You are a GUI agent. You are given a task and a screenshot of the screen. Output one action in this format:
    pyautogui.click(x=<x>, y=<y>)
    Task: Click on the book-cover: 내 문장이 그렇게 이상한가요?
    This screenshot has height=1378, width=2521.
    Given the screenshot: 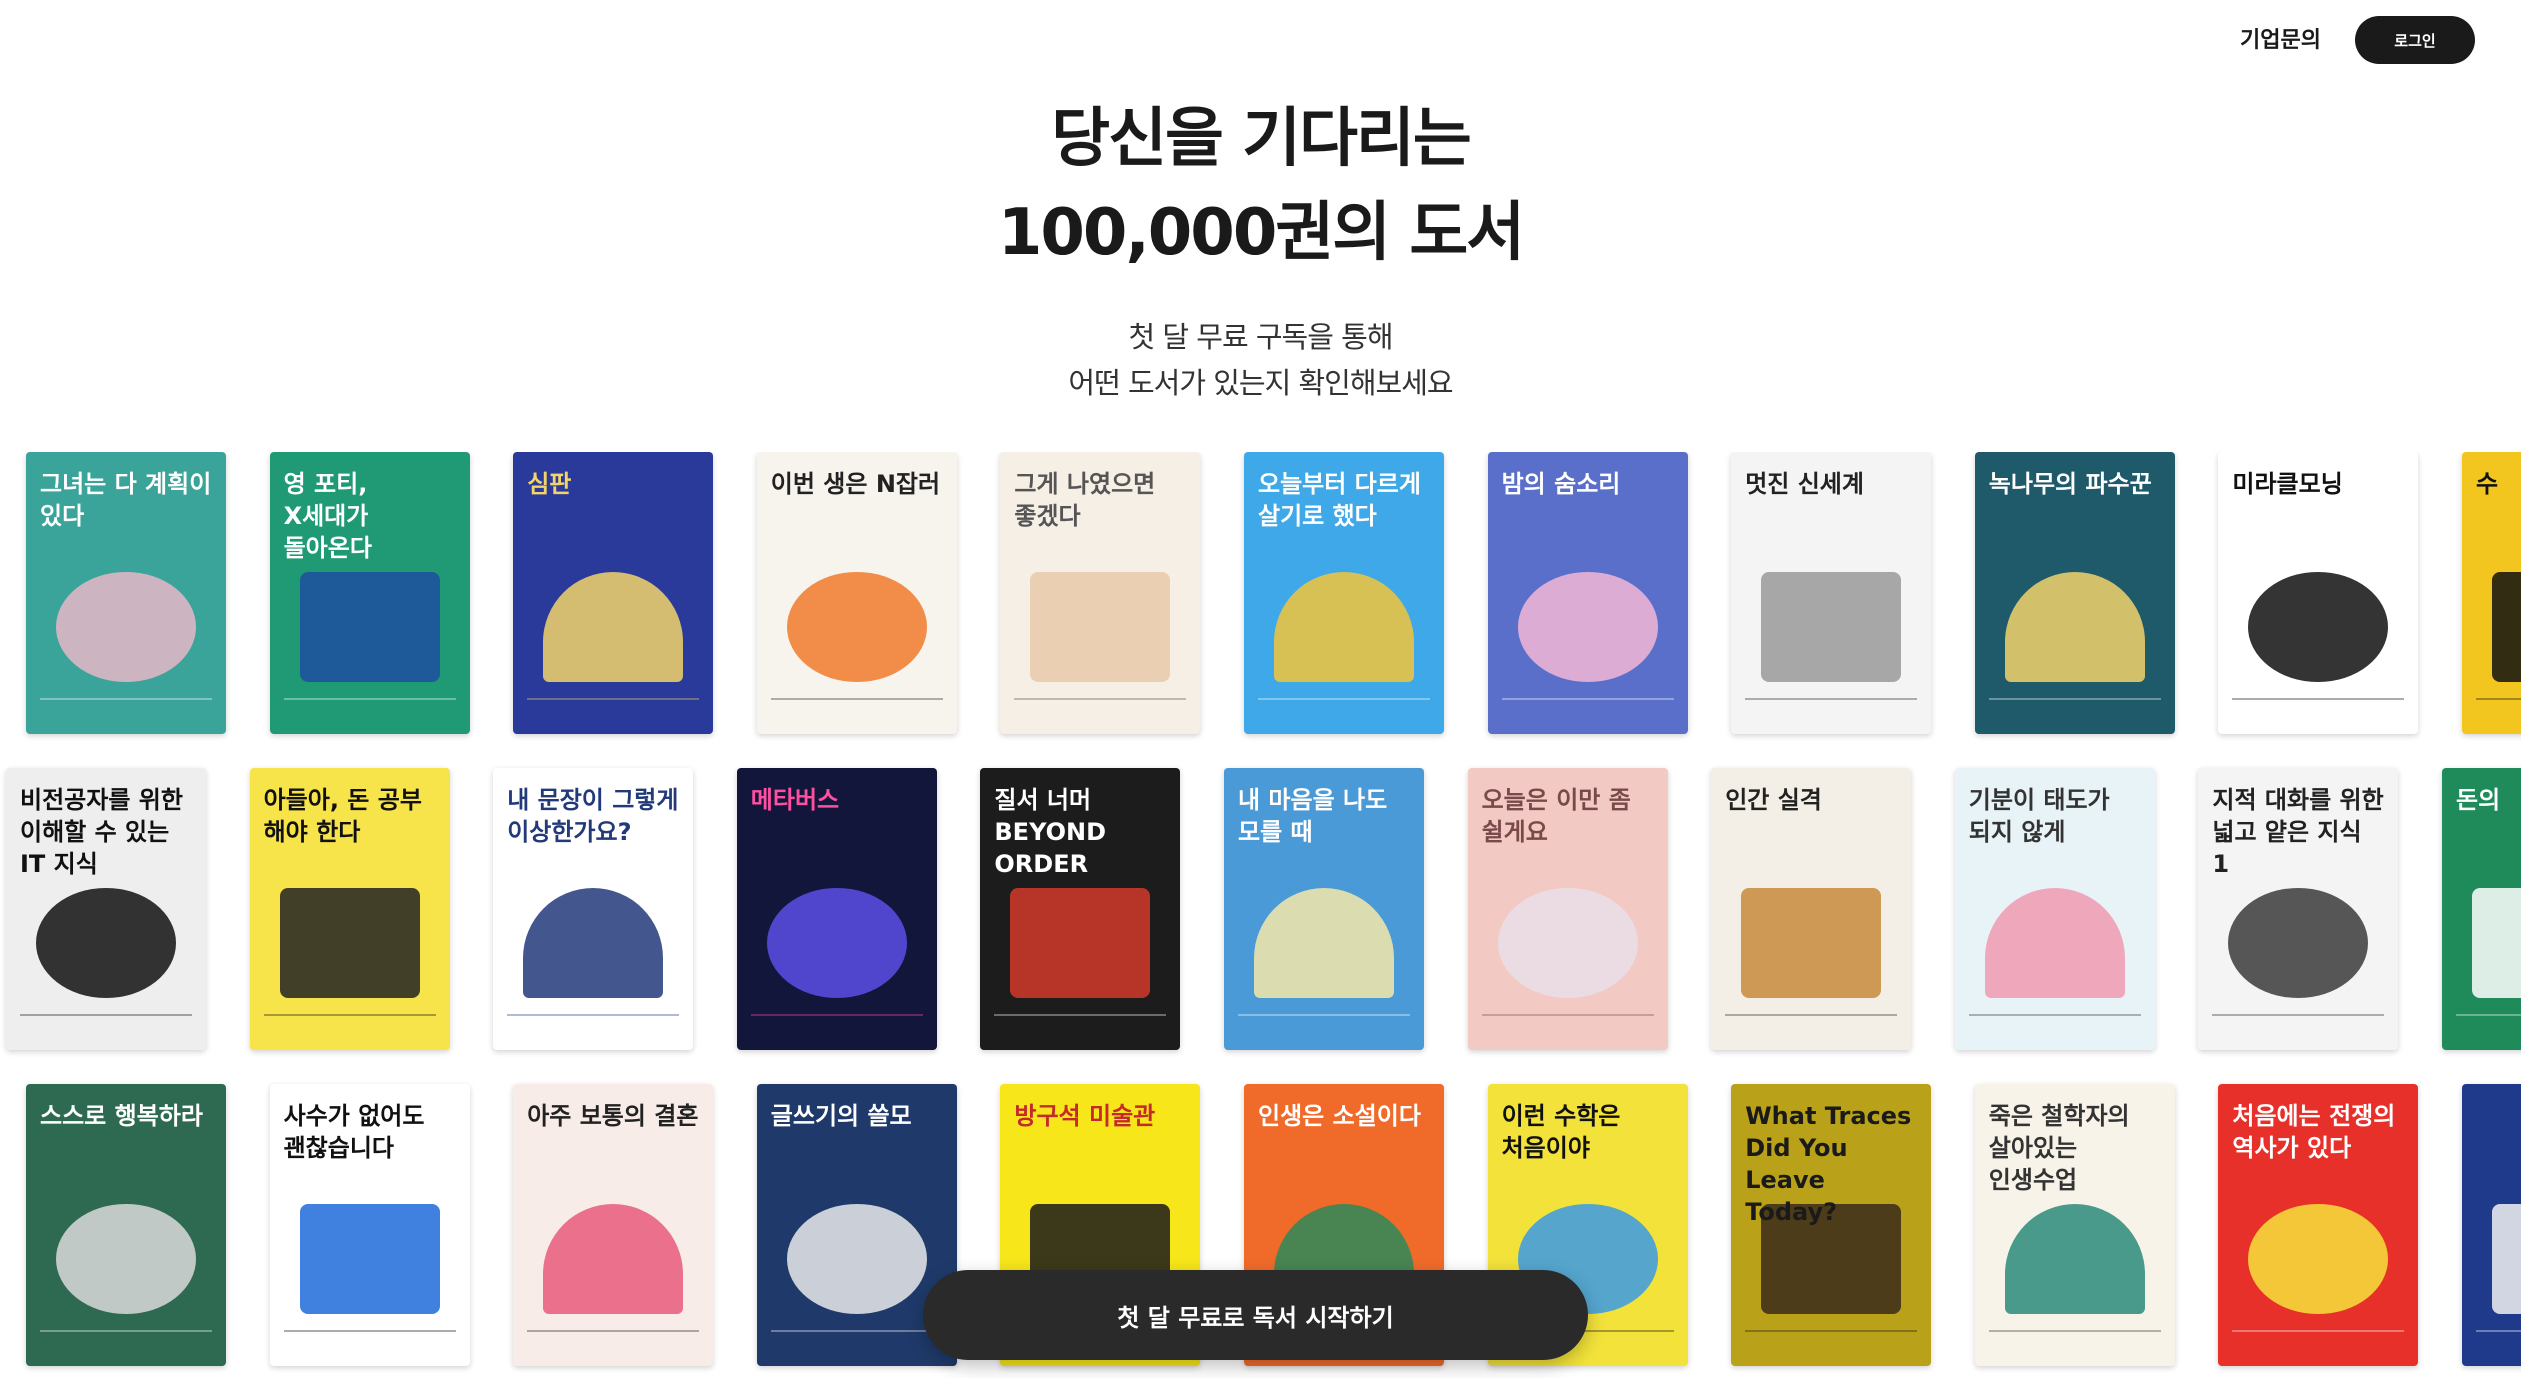 What is the action you would take?
    pyautogui.click(x=593, y=909)
    